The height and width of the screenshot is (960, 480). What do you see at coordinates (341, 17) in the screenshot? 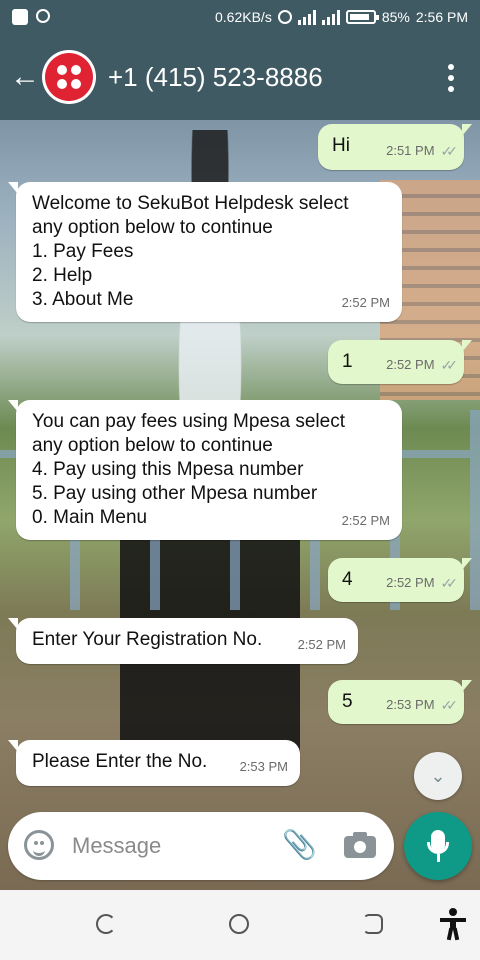
I see `status-indicators: 0.62KB/s 85% 2:56 PM` at bounding box center [341, 17].